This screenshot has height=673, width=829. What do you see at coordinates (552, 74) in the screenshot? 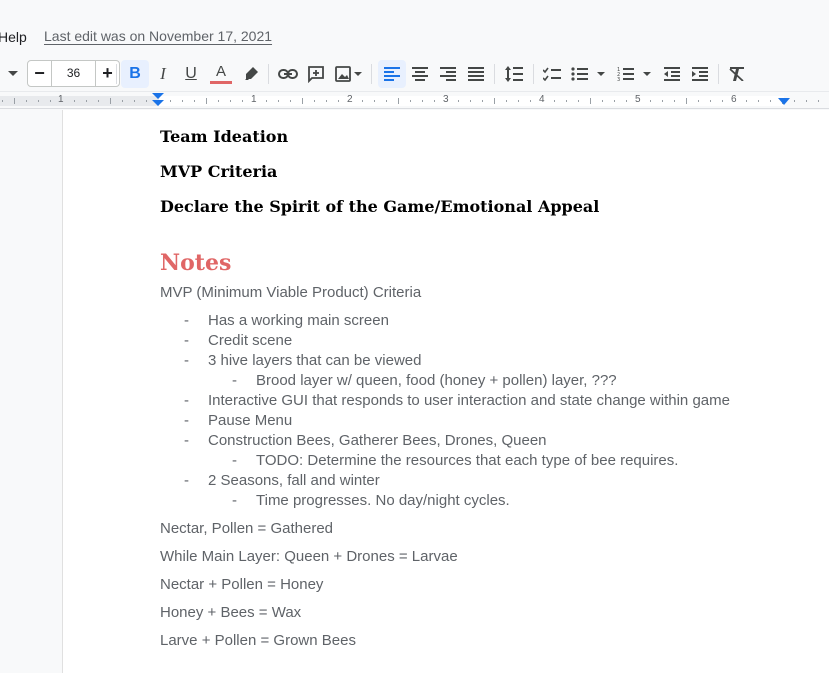
I see `checklist-button` at bounding box center [552, 74].